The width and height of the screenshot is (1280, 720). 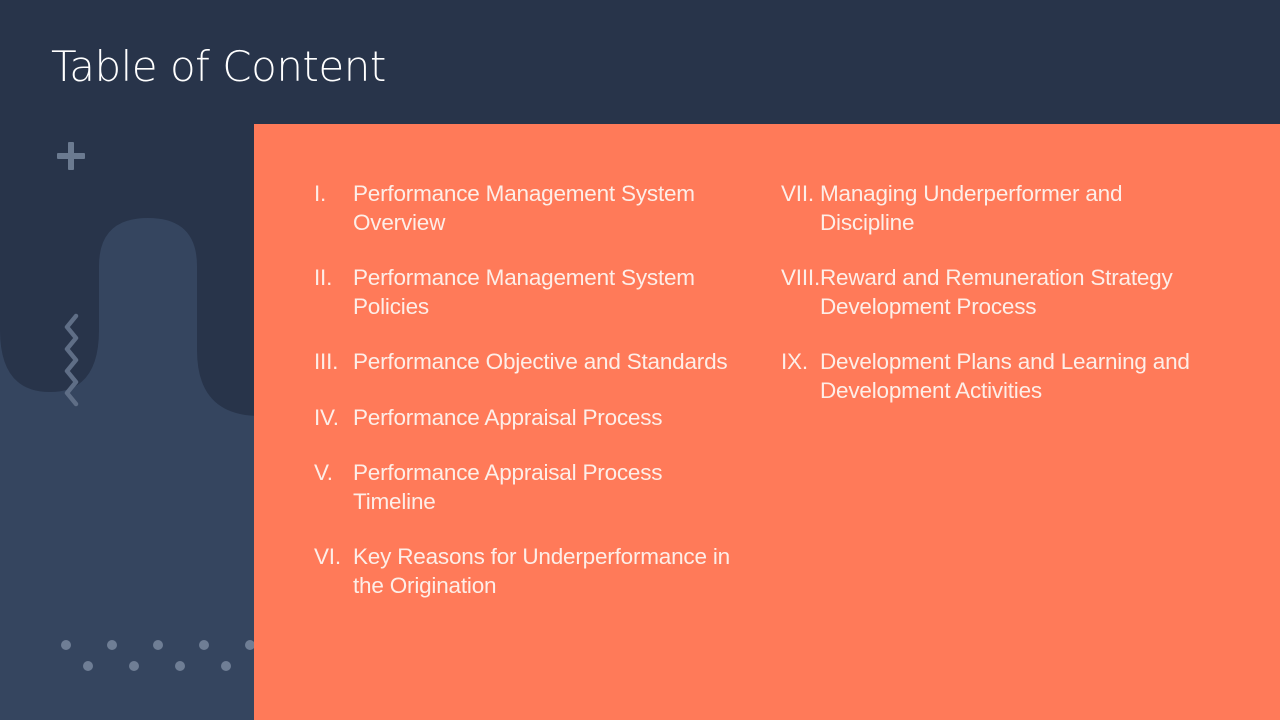 What do you see at coordinates (218, 66) in the screenshot?
I see `slide-title: Table of Content` at bounding box center [218, 66].